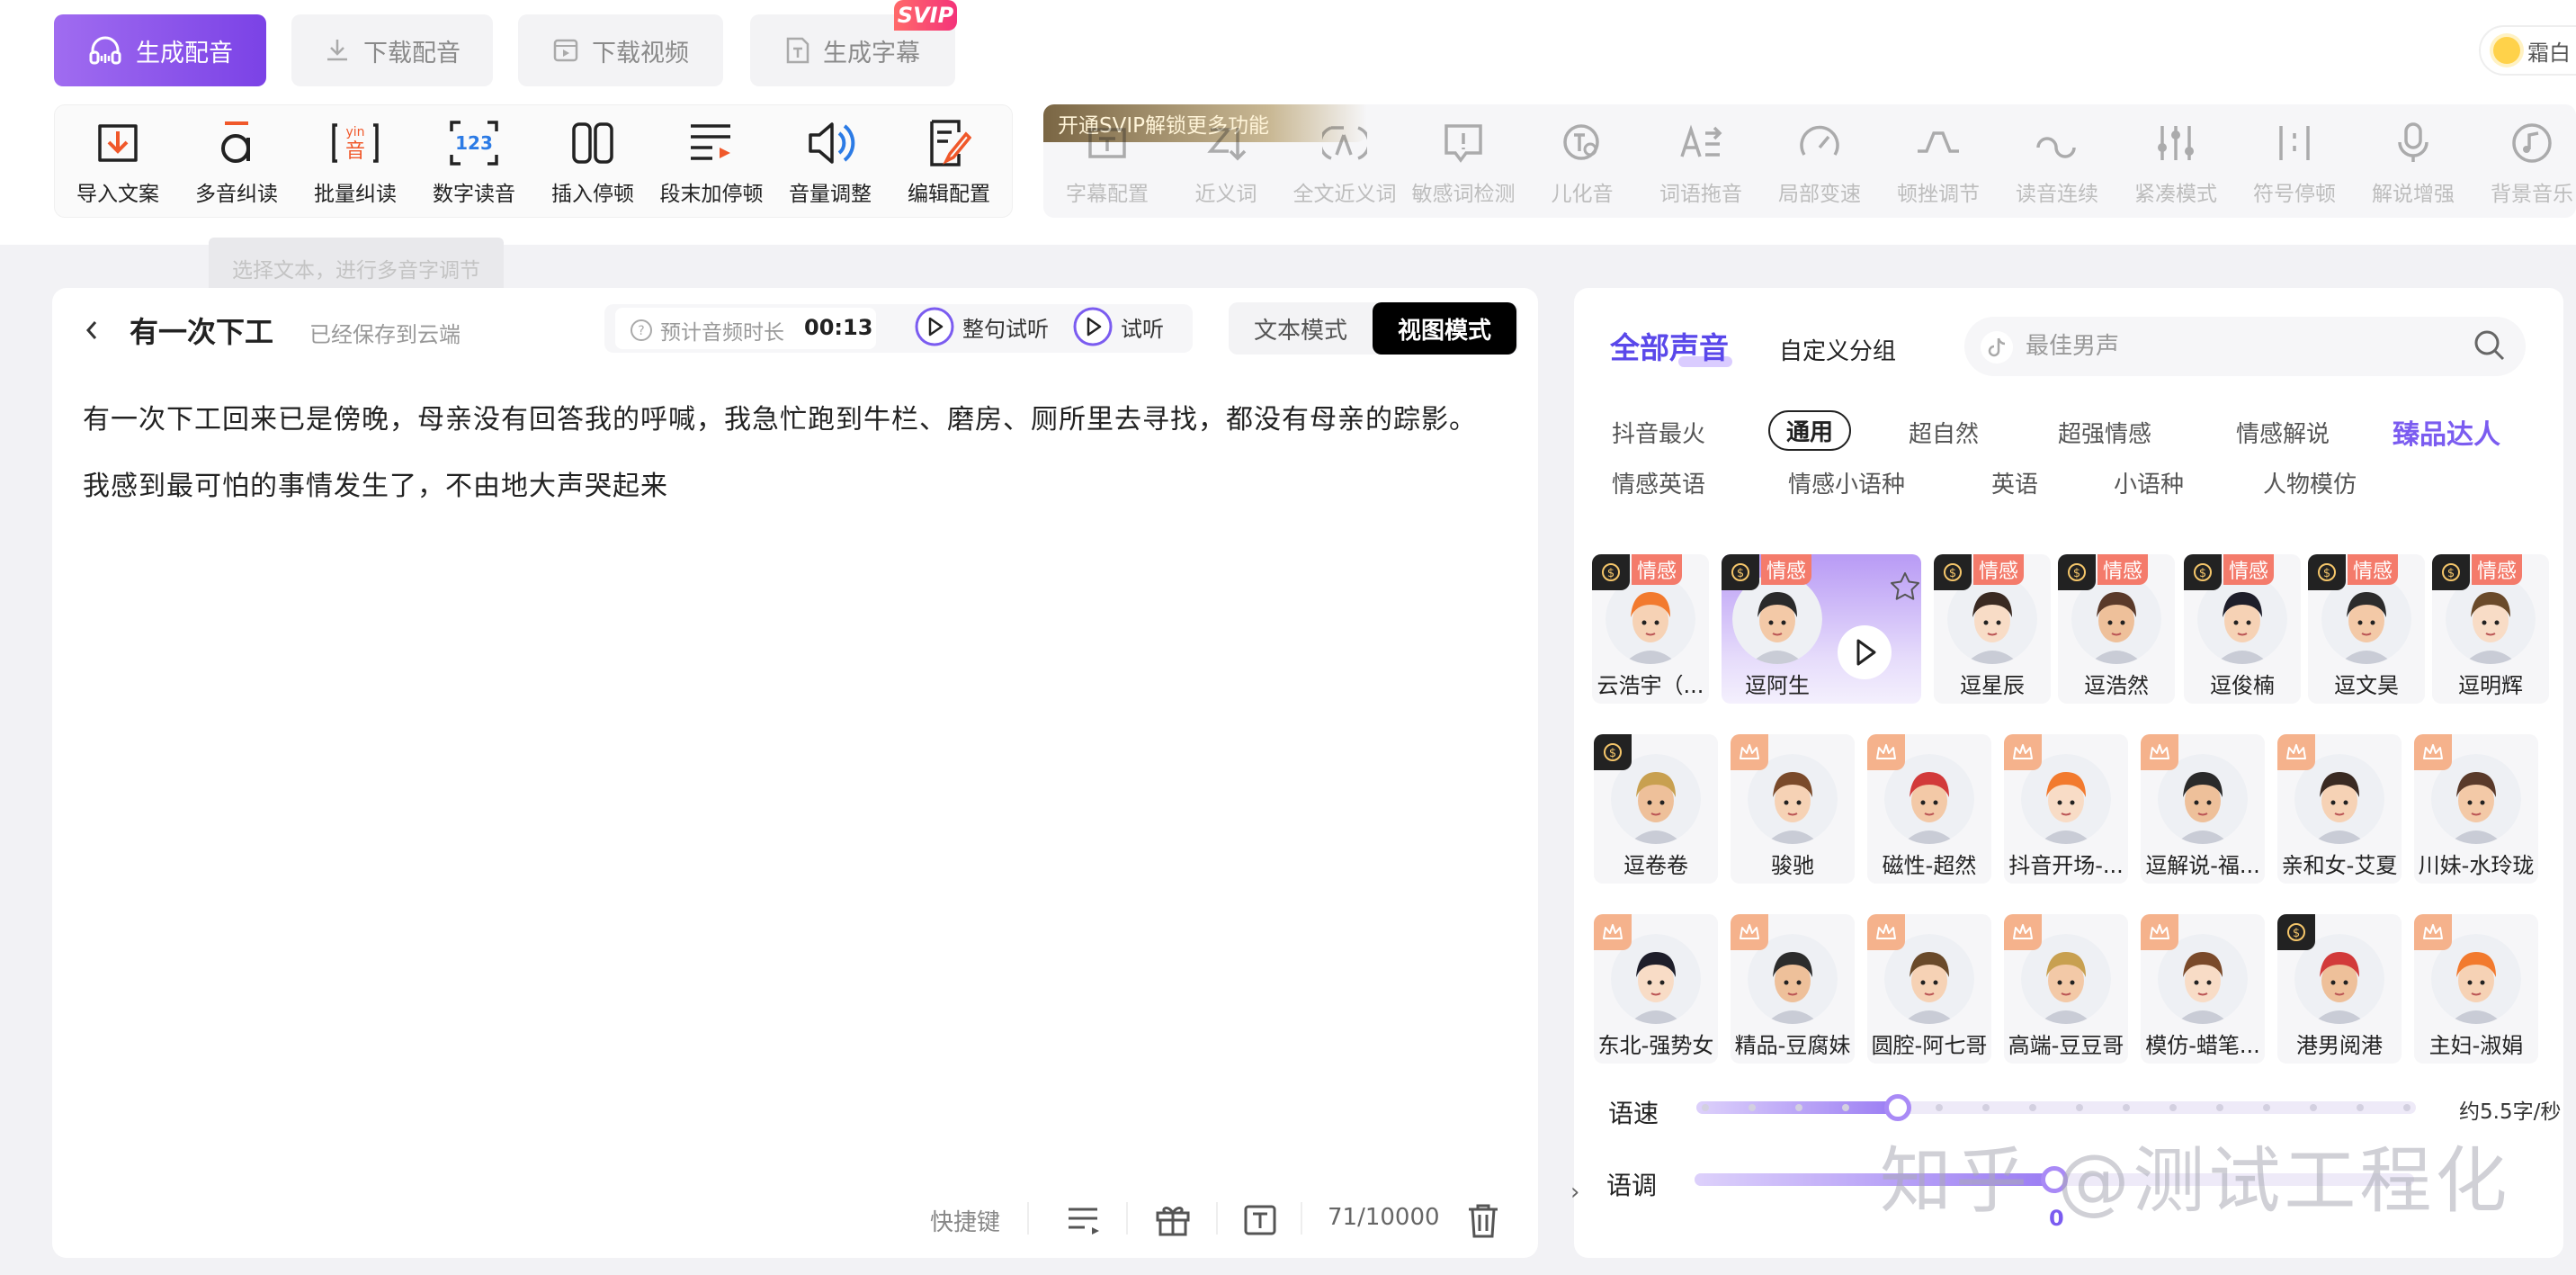 Image resolution: width=2576 pixels, height=1275 pixels. What do you see at coordinates (2310, 482) in the screenshot?
I see `category-row2-4: 人物模仿` at bounding box center [2310, 482].